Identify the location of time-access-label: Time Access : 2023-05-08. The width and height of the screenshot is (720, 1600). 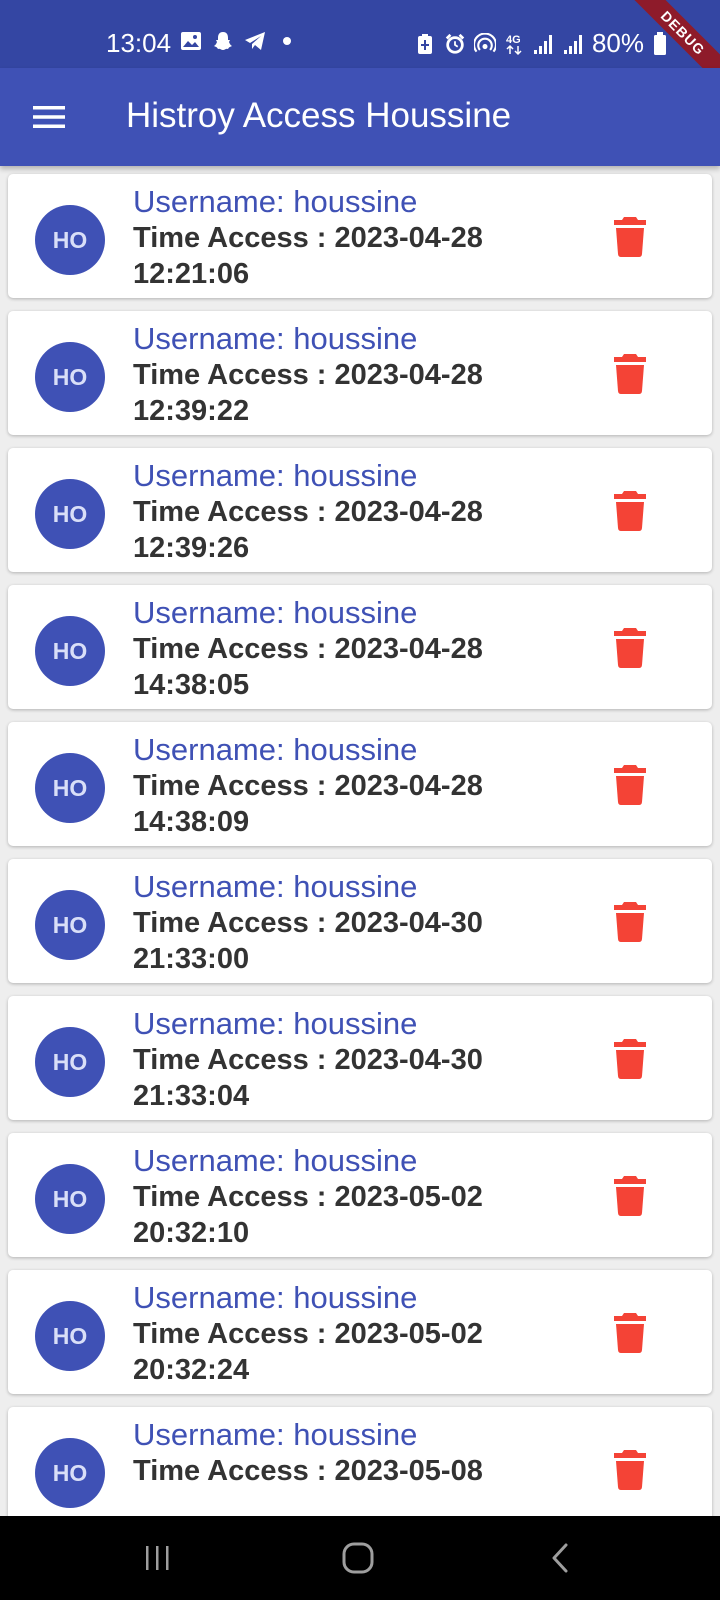
(308, 1471).